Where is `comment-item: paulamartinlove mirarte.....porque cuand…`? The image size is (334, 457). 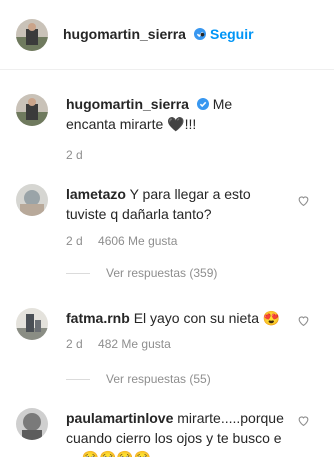
comment-item: paulamartinlove mirarte.....porque cuand… is located at coordinates (167, 428).